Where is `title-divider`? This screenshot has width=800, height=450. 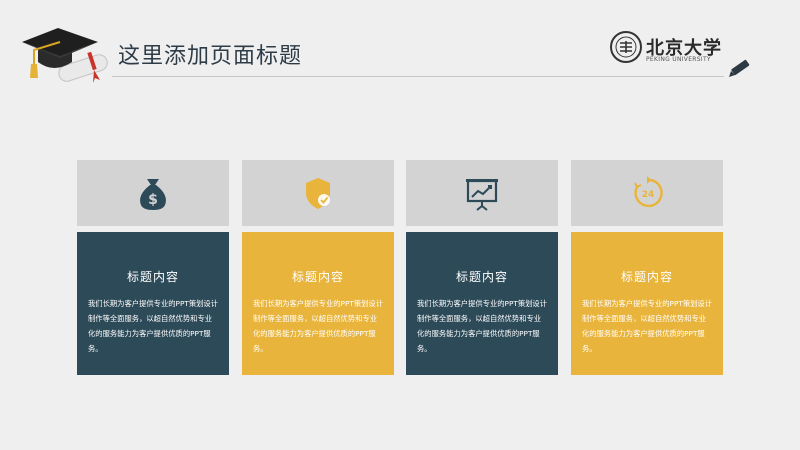
title-divider is located at coordinates (418, 76).